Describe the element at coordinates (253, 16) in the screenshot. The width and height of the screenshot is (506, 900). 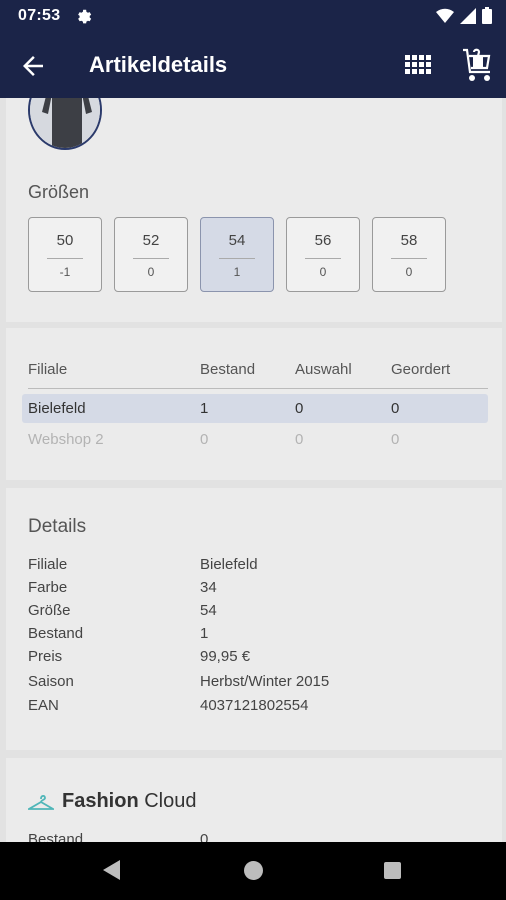
I see `status-bar: 07:53` at that location.